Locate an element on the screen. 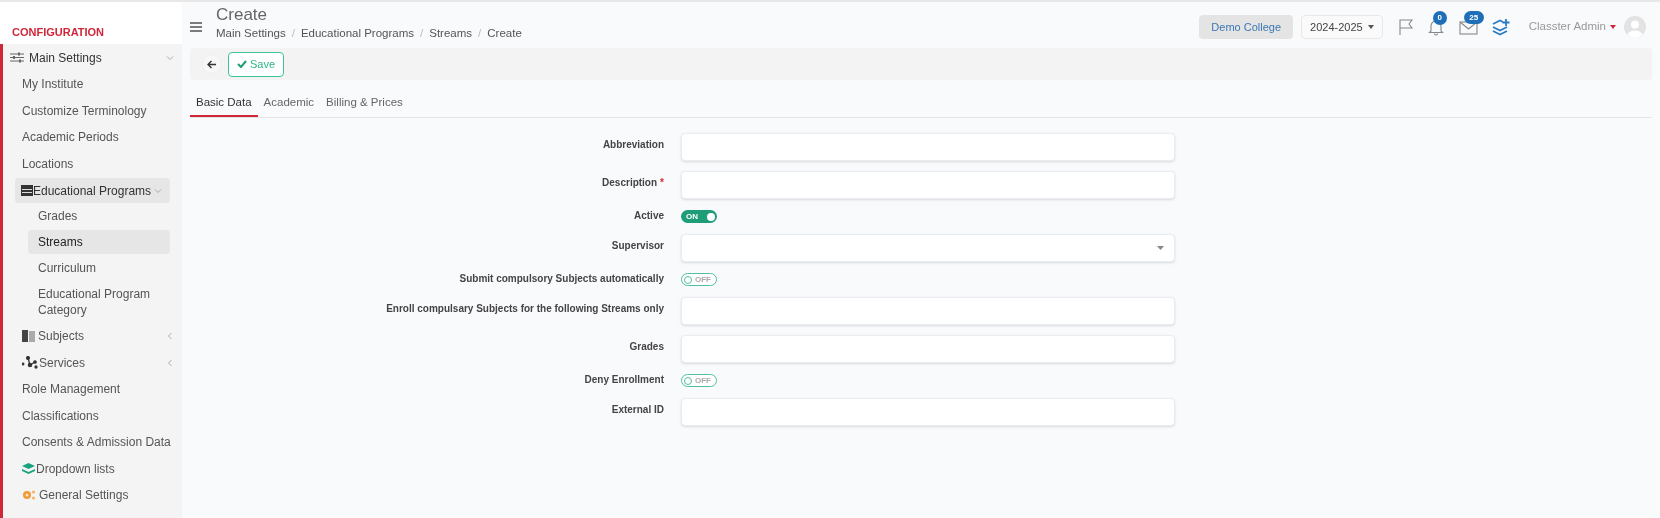  tab: Billing & Prices is located at coordinates (364, 103).